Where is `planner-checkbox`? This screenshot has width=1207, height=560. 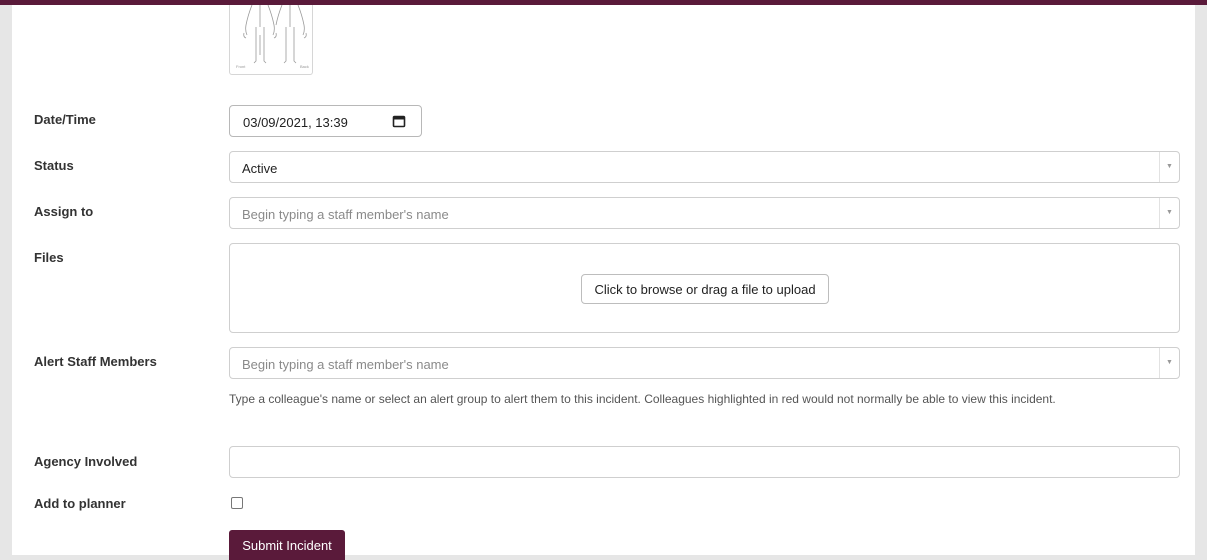
planner-checkbox is located at coordinates (237, 503).